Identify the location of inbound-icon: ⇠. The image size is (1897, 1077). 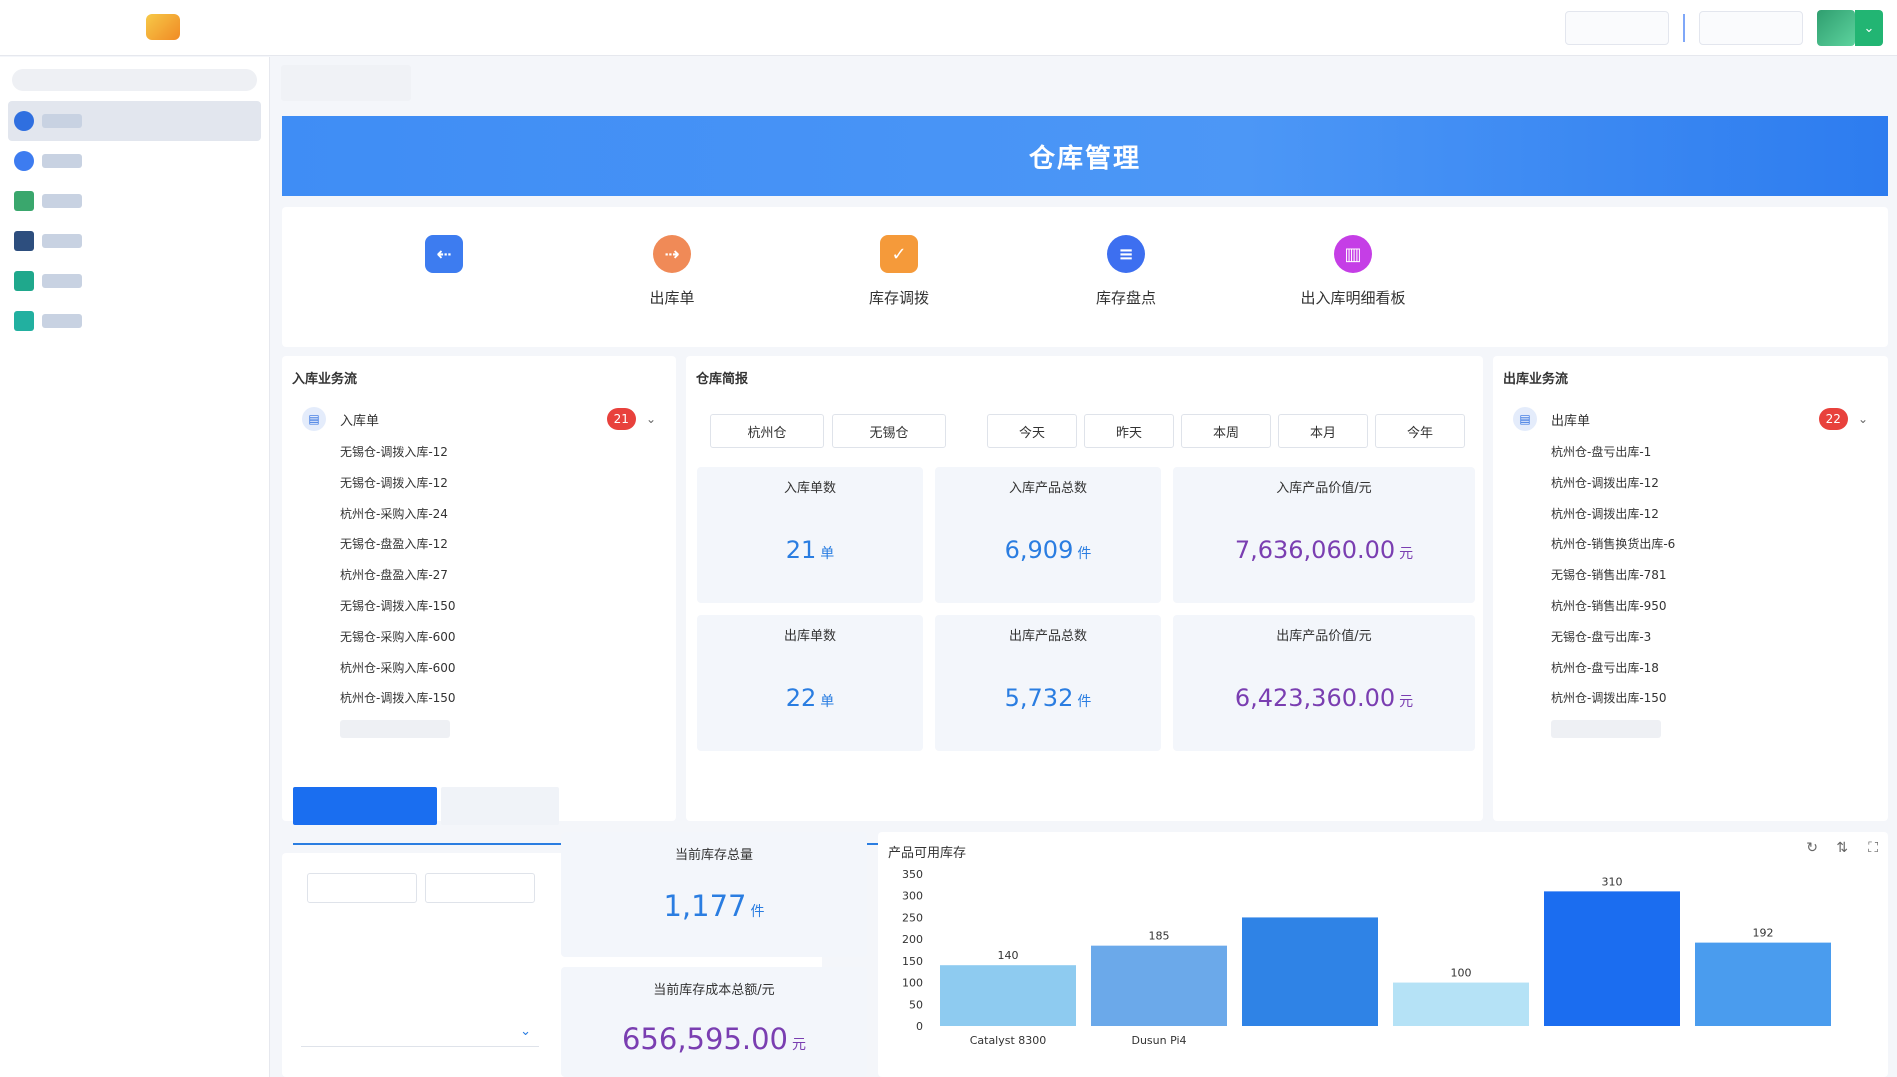
(444, 254).